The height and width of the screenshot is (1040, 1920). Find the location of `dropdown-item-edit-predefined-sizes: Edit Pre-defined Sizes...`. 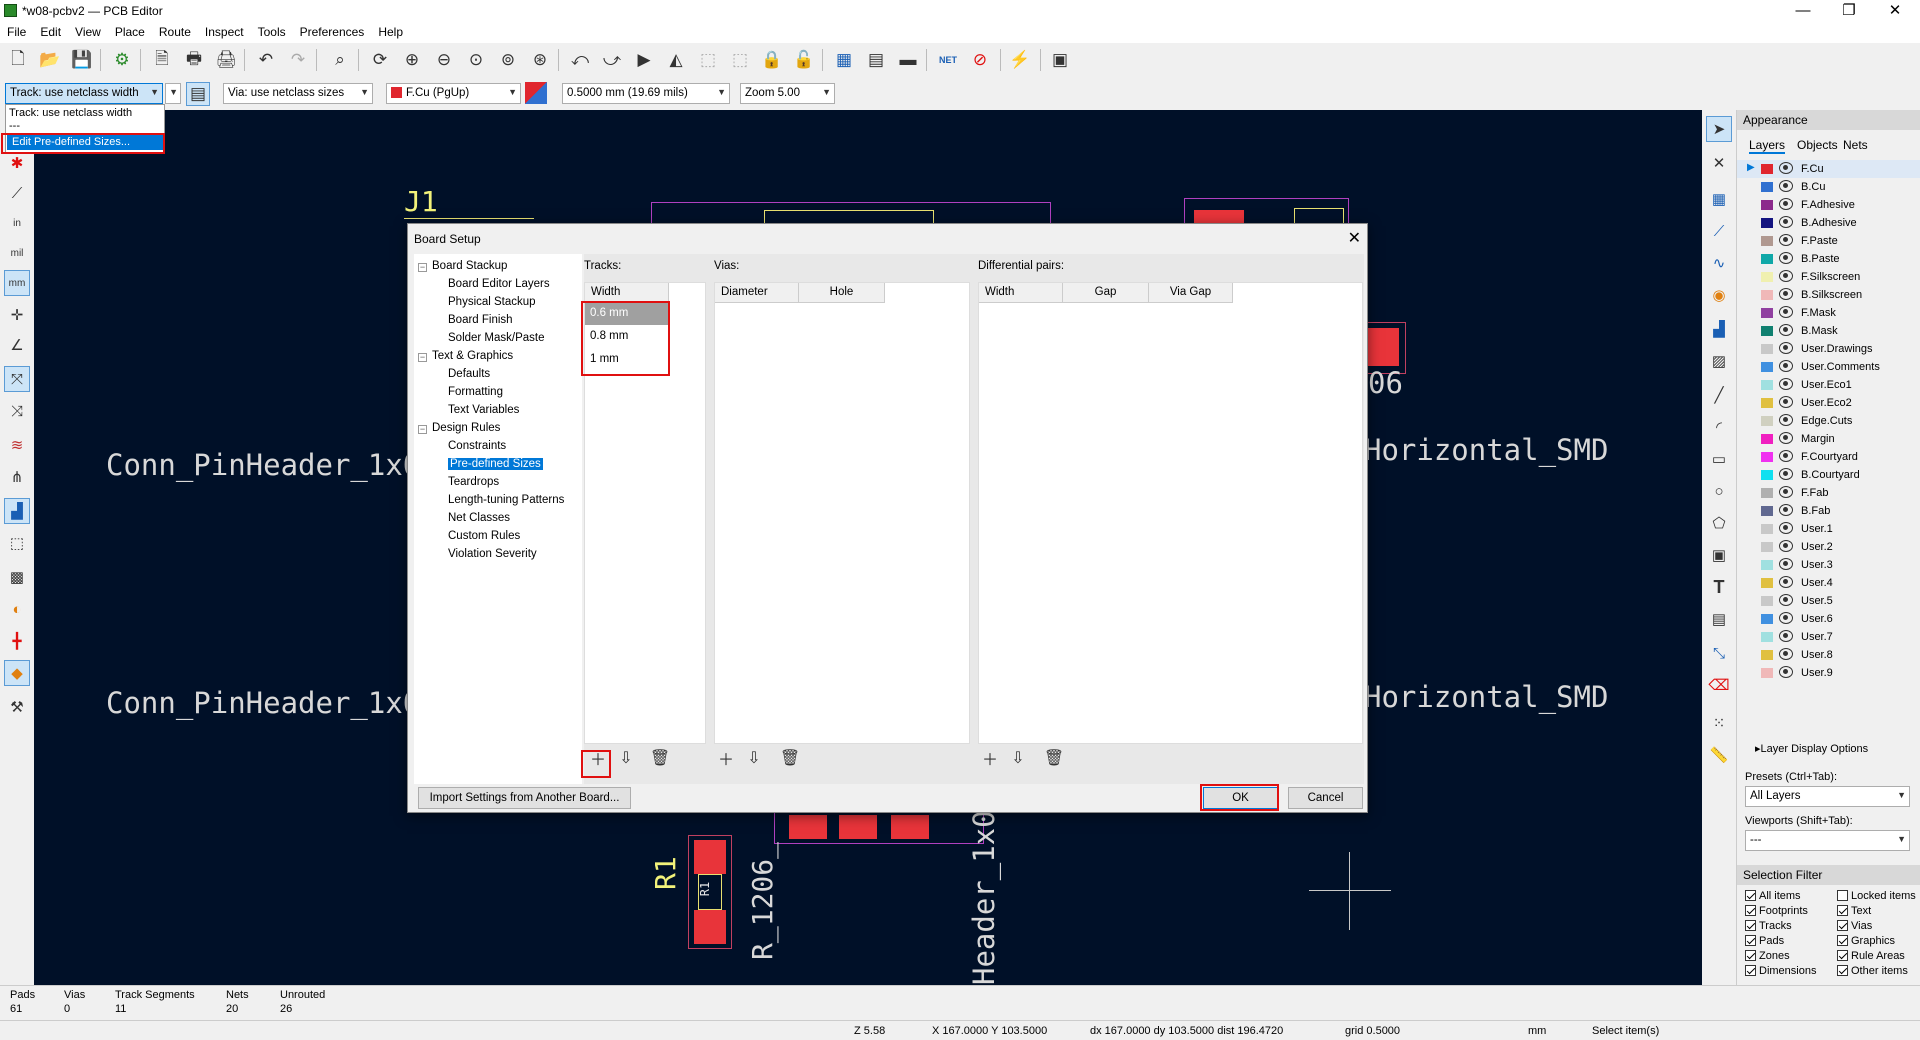

dropdown-item-edit-predefined-sizes: Edit Pre-defined Sizes... is located at coordinates (85, 142).